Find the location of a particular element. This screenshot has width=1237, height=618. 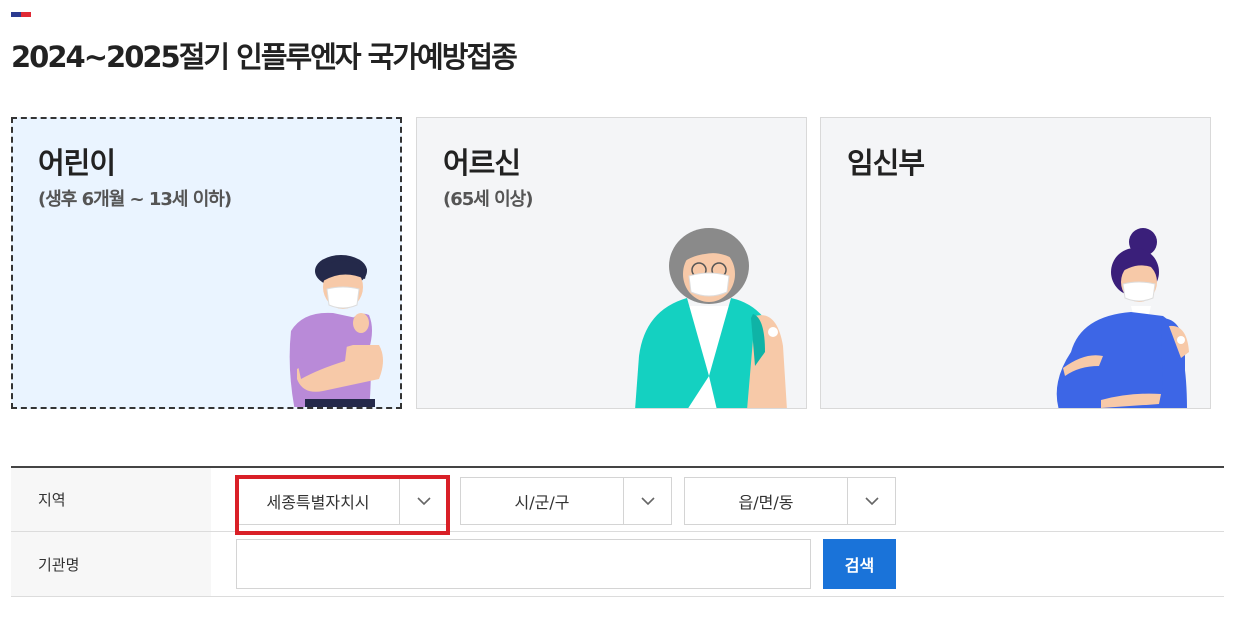

province-select: 세종특별자치시 is located at coordinates (342, 501).